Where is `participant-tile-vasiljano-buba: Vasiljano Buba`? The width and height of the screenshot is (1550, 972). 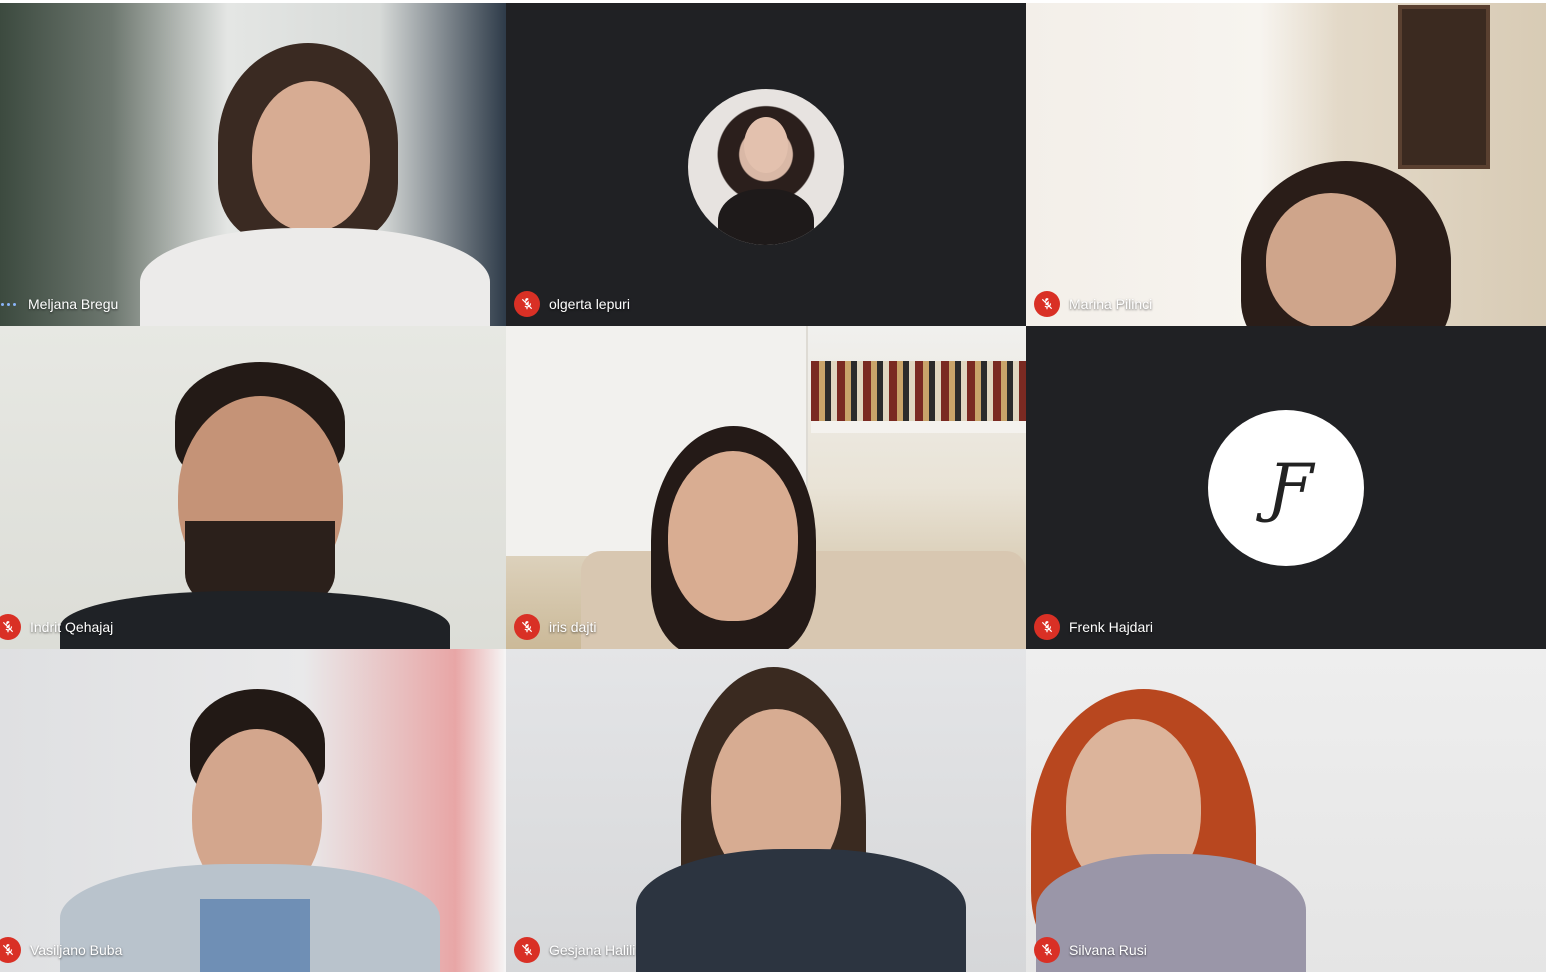 participant-tile-vasiljano-buba: Vasiljano Buba is located at coordinates (253, 810).